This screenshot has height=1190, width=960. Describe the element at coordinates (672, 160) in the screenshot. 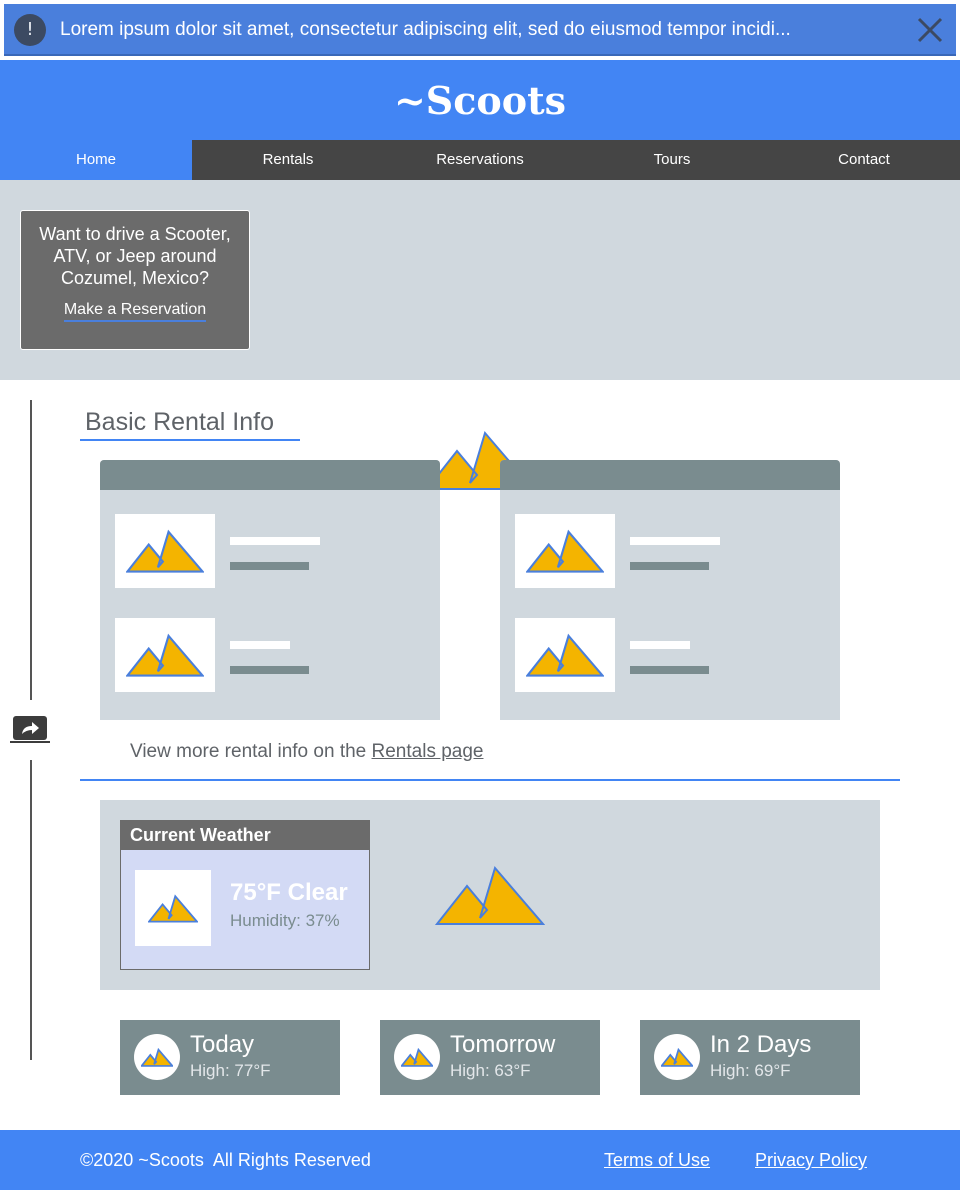

I see `nav-item-tours: Tours` at that location.